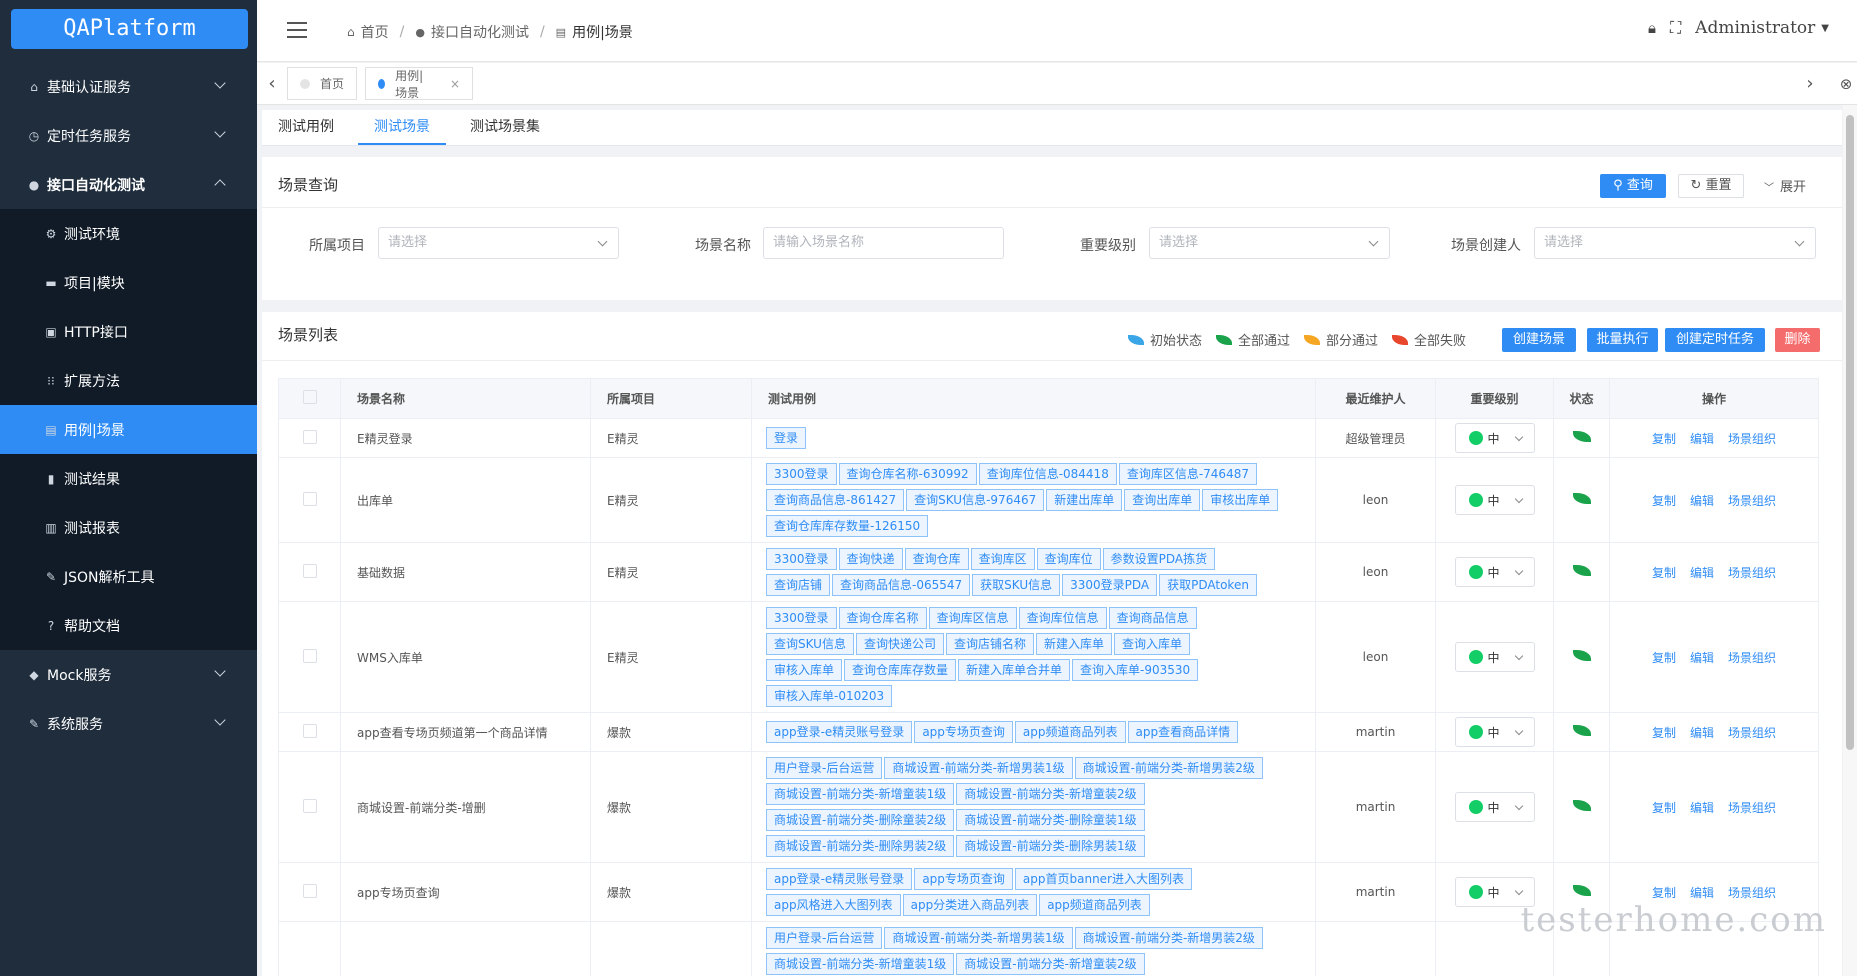 The height and width of the screenshot is (976, 1857). What do you see at coordinates (128, 86) in the screenshot?
I see `sidebar-item: ⌂ 基础认证服务` at bounding box center [128, 86].